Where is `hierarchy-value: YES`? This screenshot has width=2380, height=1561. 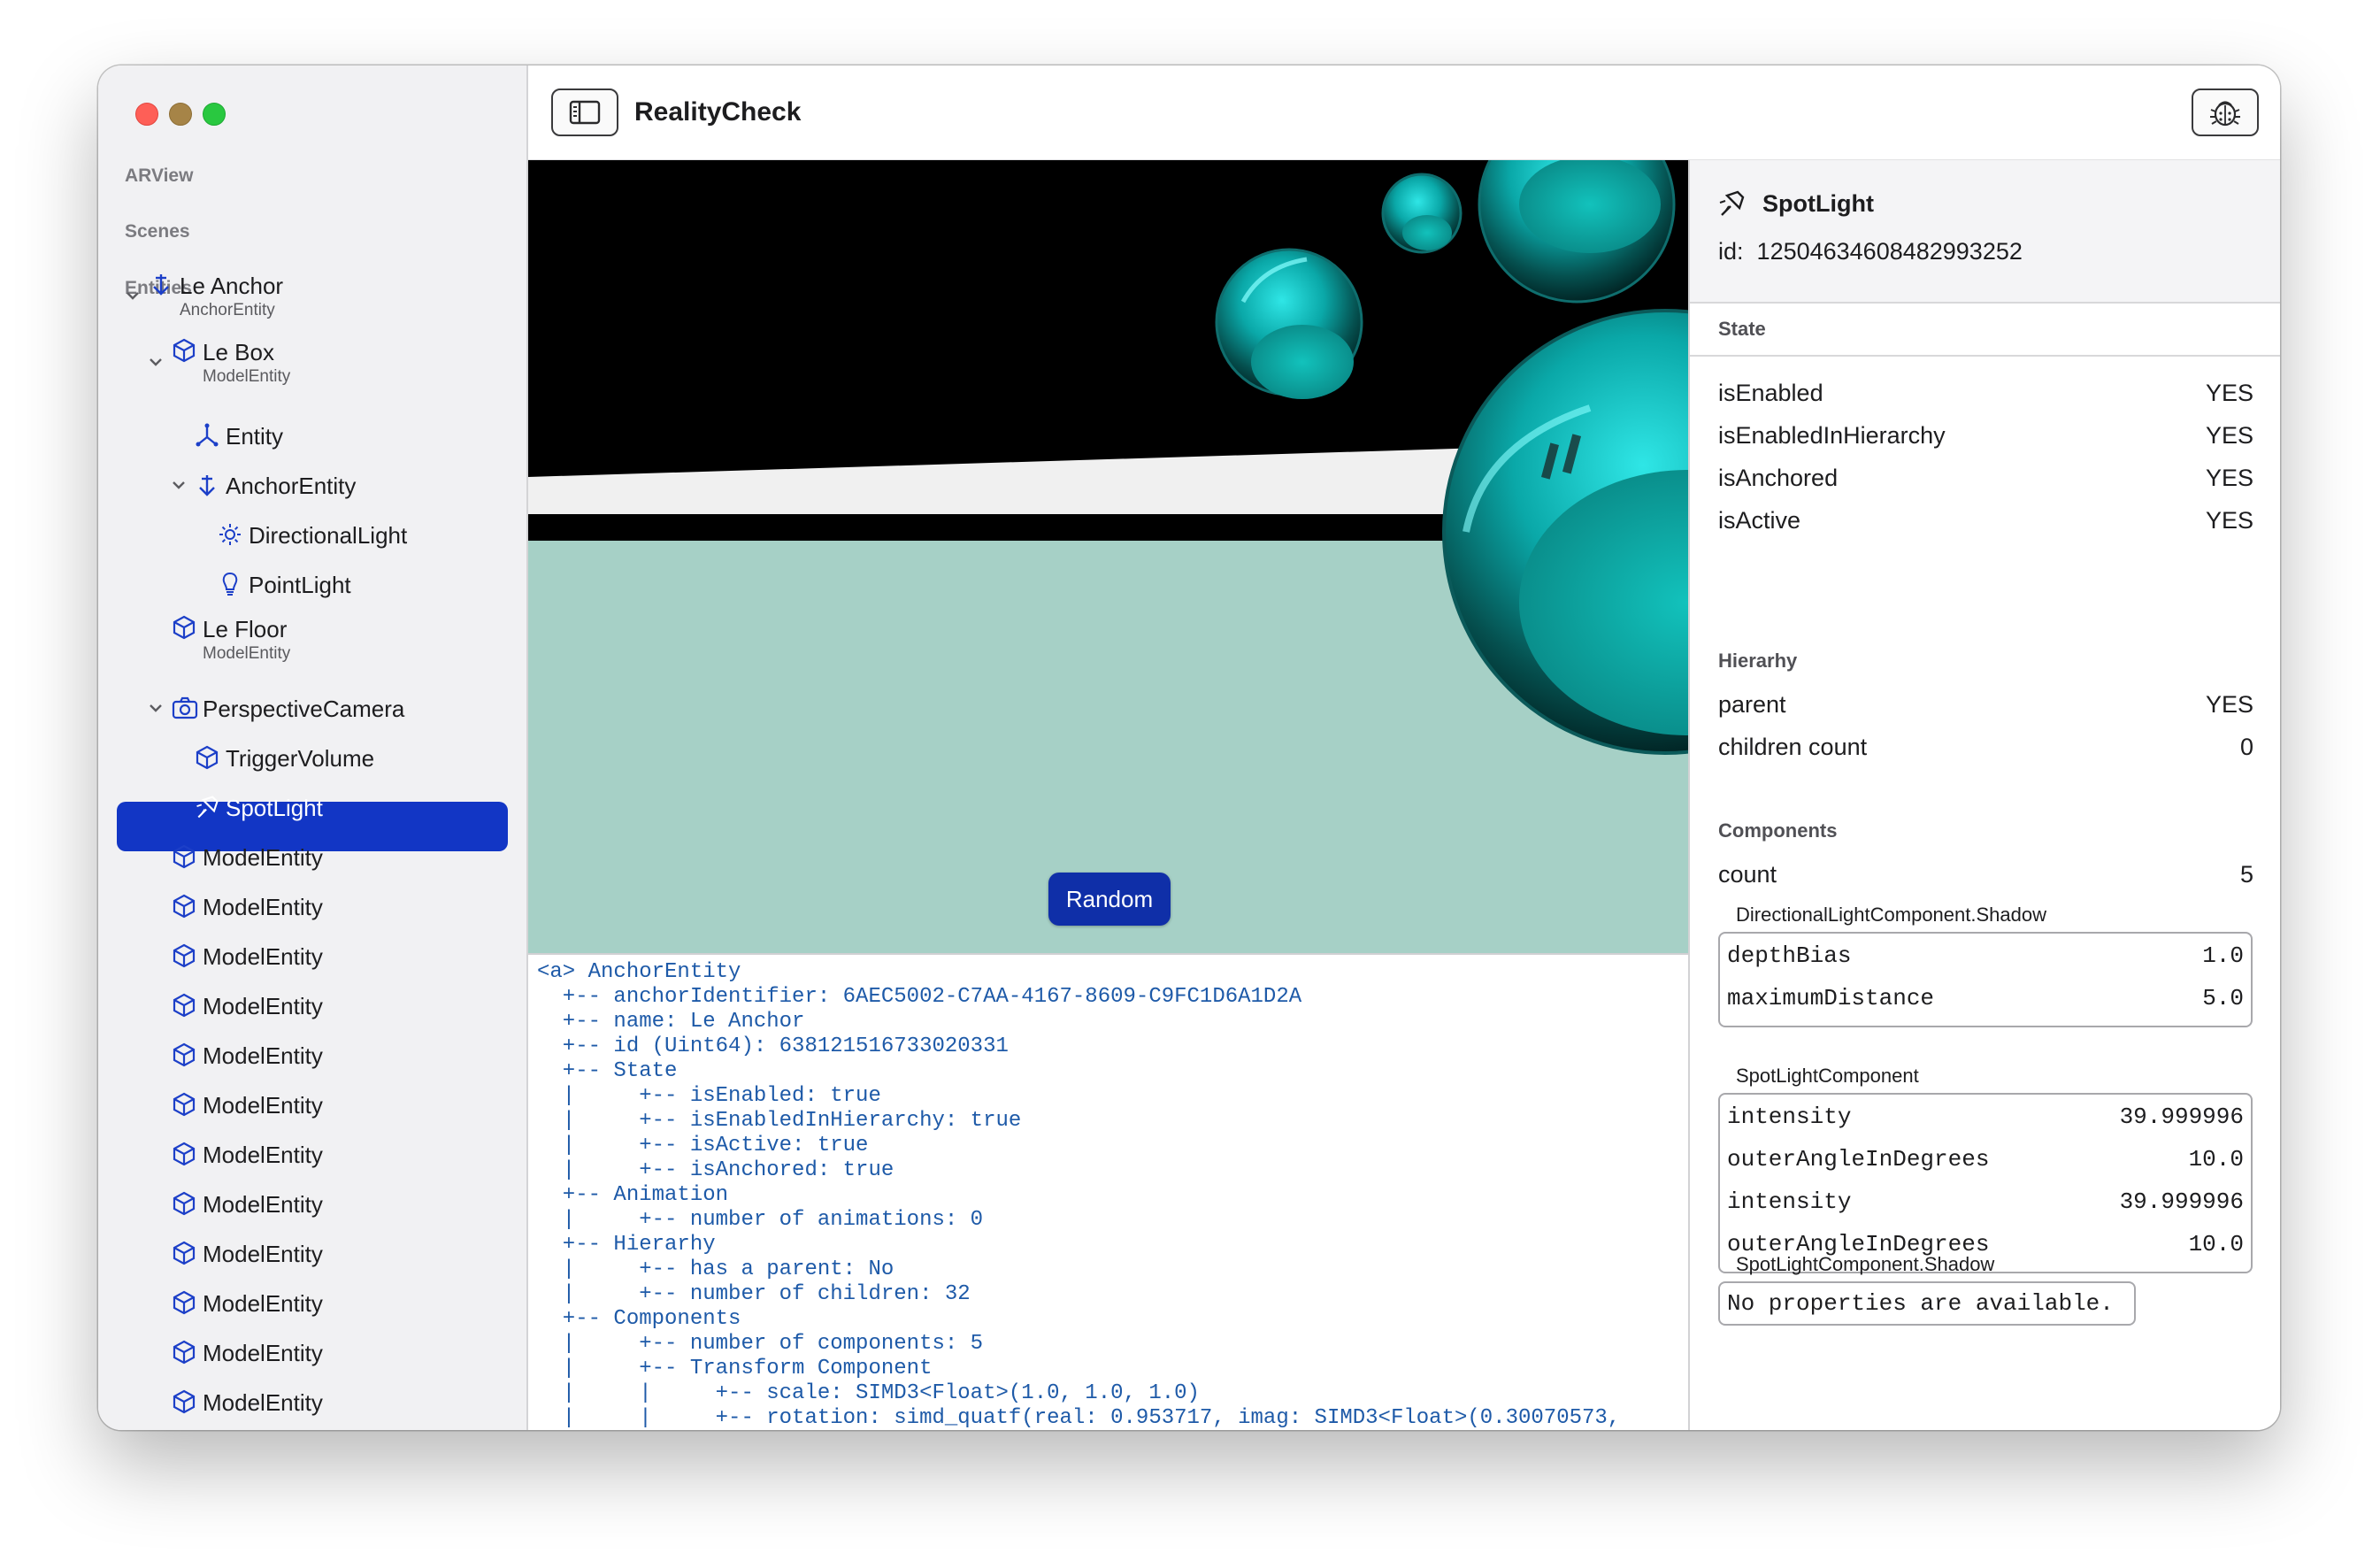 hierarchy-value: YES is located at coordinates (2229, 704).